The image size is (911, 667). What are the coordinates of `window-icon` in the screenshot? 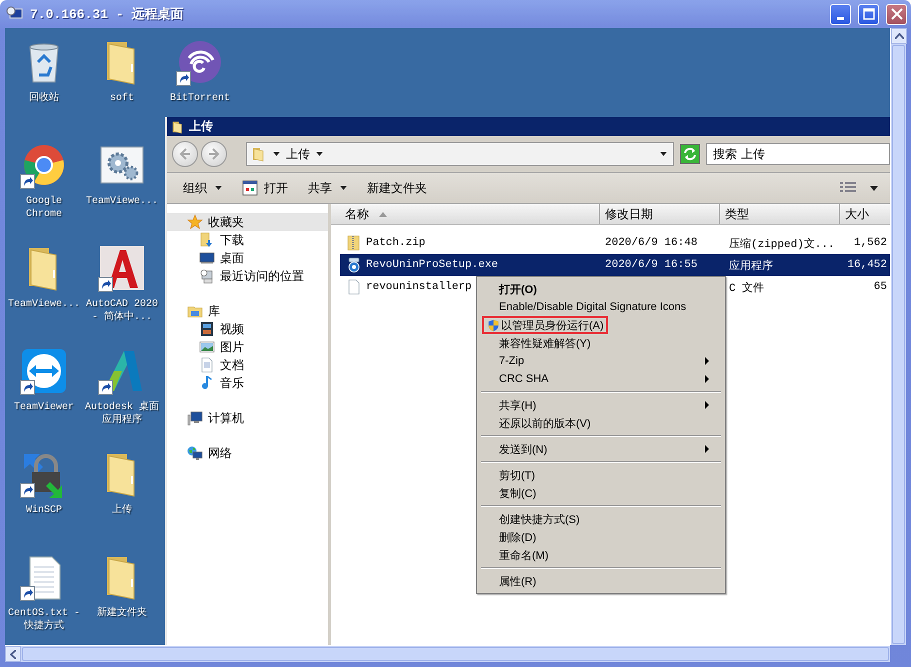 It's located at (250, 188).